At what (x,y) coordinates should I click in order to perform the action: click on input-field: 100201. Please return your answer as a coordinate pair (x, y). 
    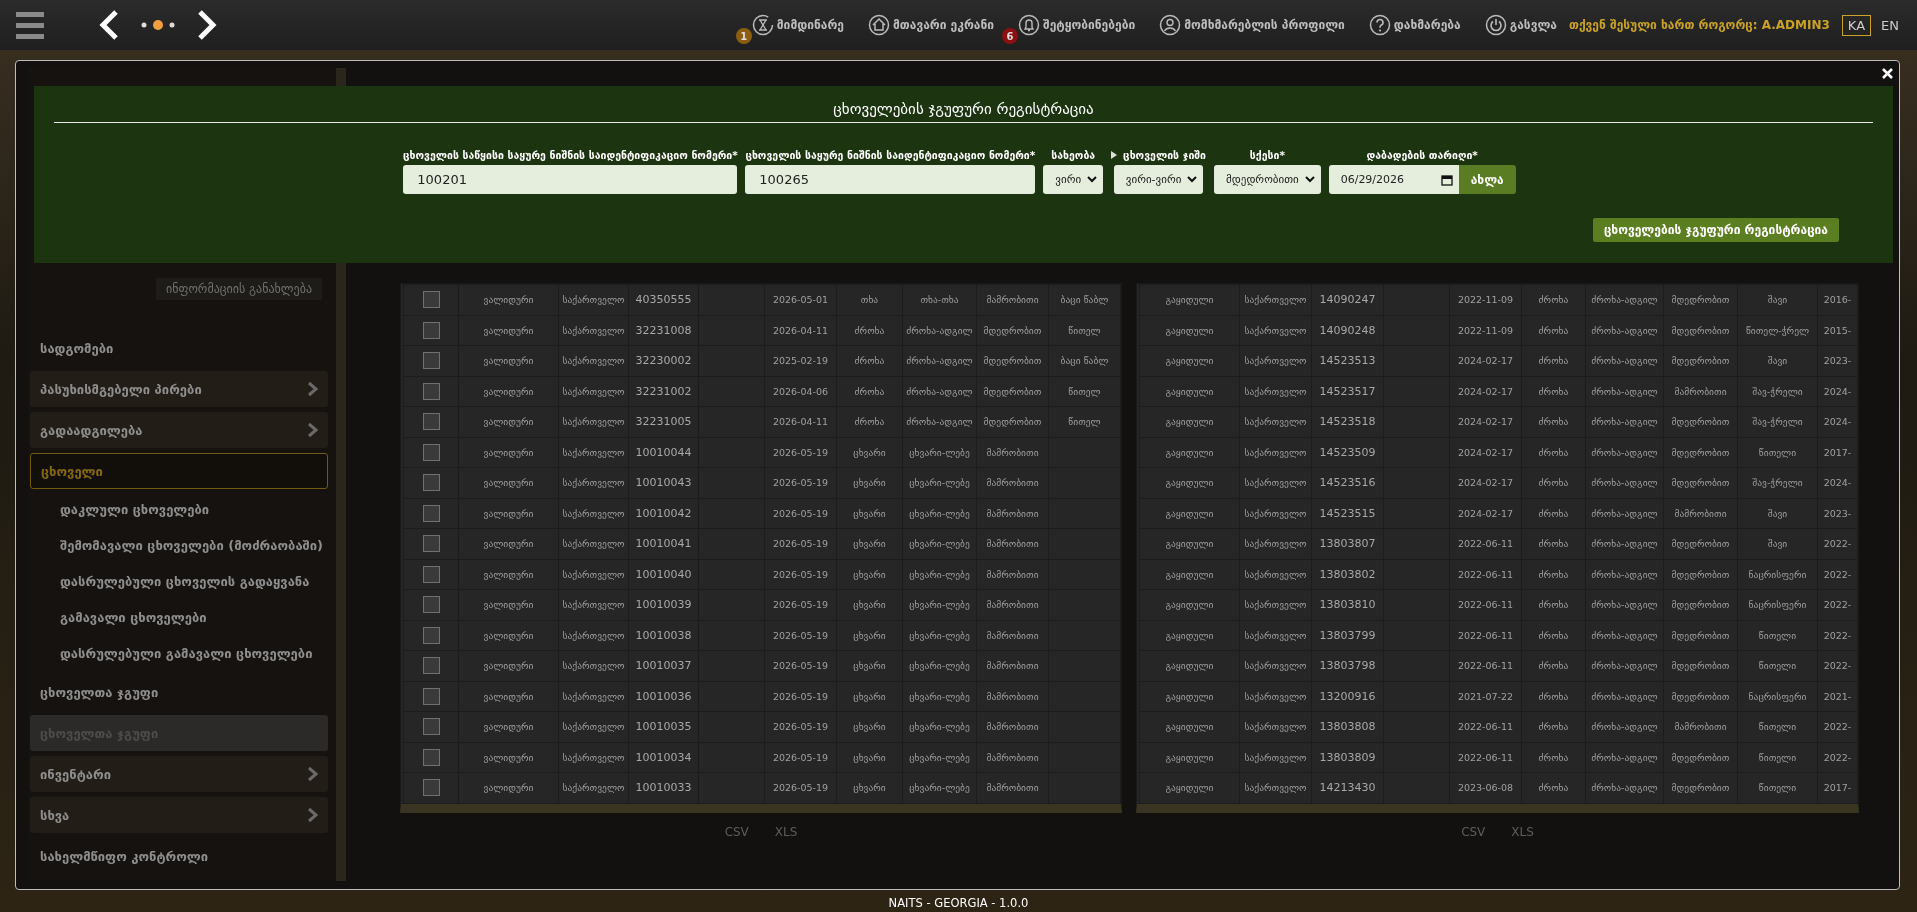
    Looking at the image, I should click on (570, 179).